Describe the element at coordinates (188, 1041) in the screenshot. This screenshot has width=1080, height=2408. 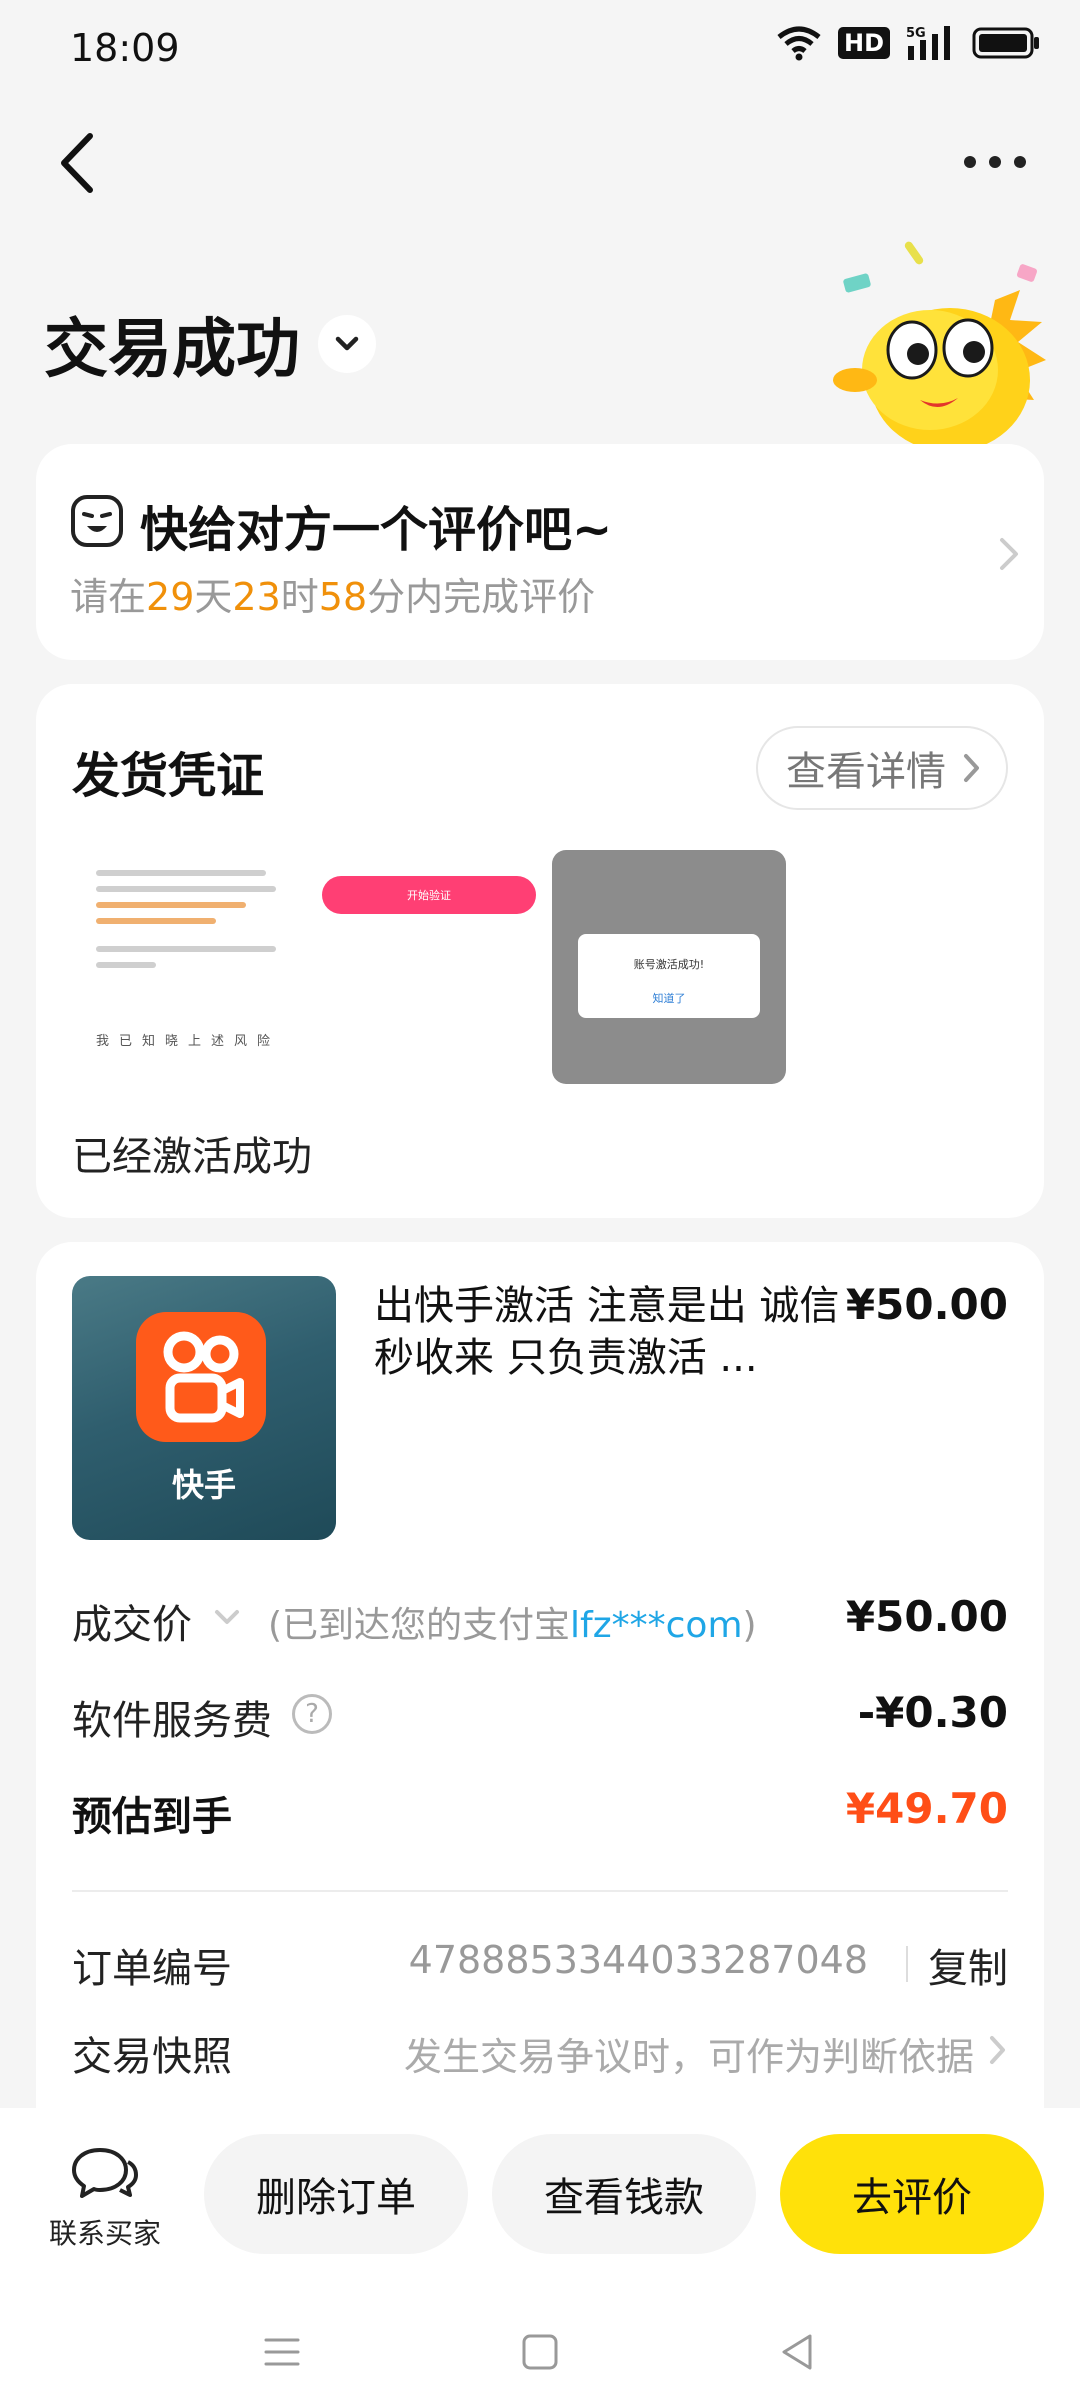
I see `thumb-risk-row: 我已知晓上述风险` at that location.